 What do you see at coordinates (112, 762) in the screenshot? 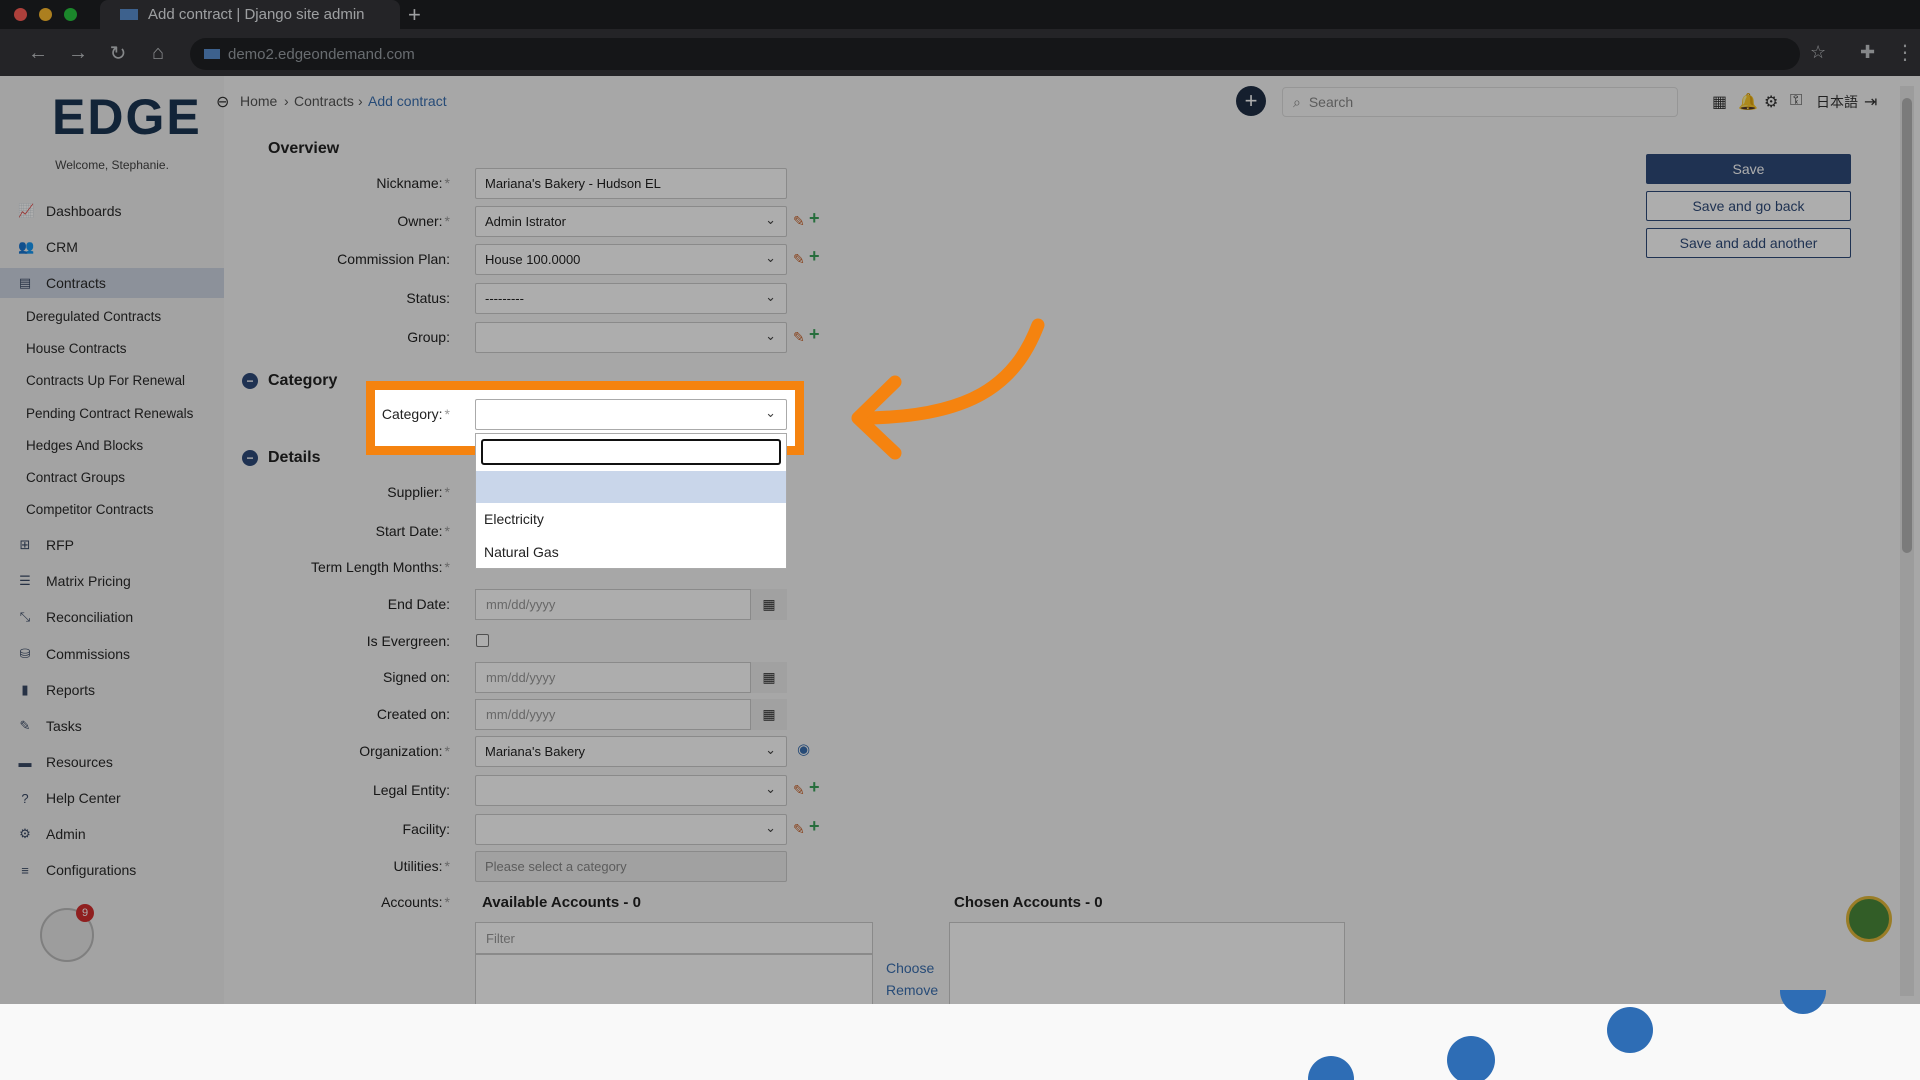
I see `sidebar-item-resources: ▬ Resources` at bounding box center [112, 762].